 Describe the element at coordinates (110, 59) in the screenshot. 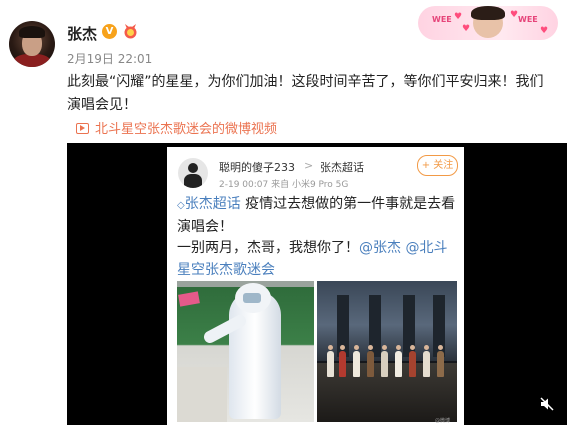

I see `post-time: 2月19日 22:01` at that location.